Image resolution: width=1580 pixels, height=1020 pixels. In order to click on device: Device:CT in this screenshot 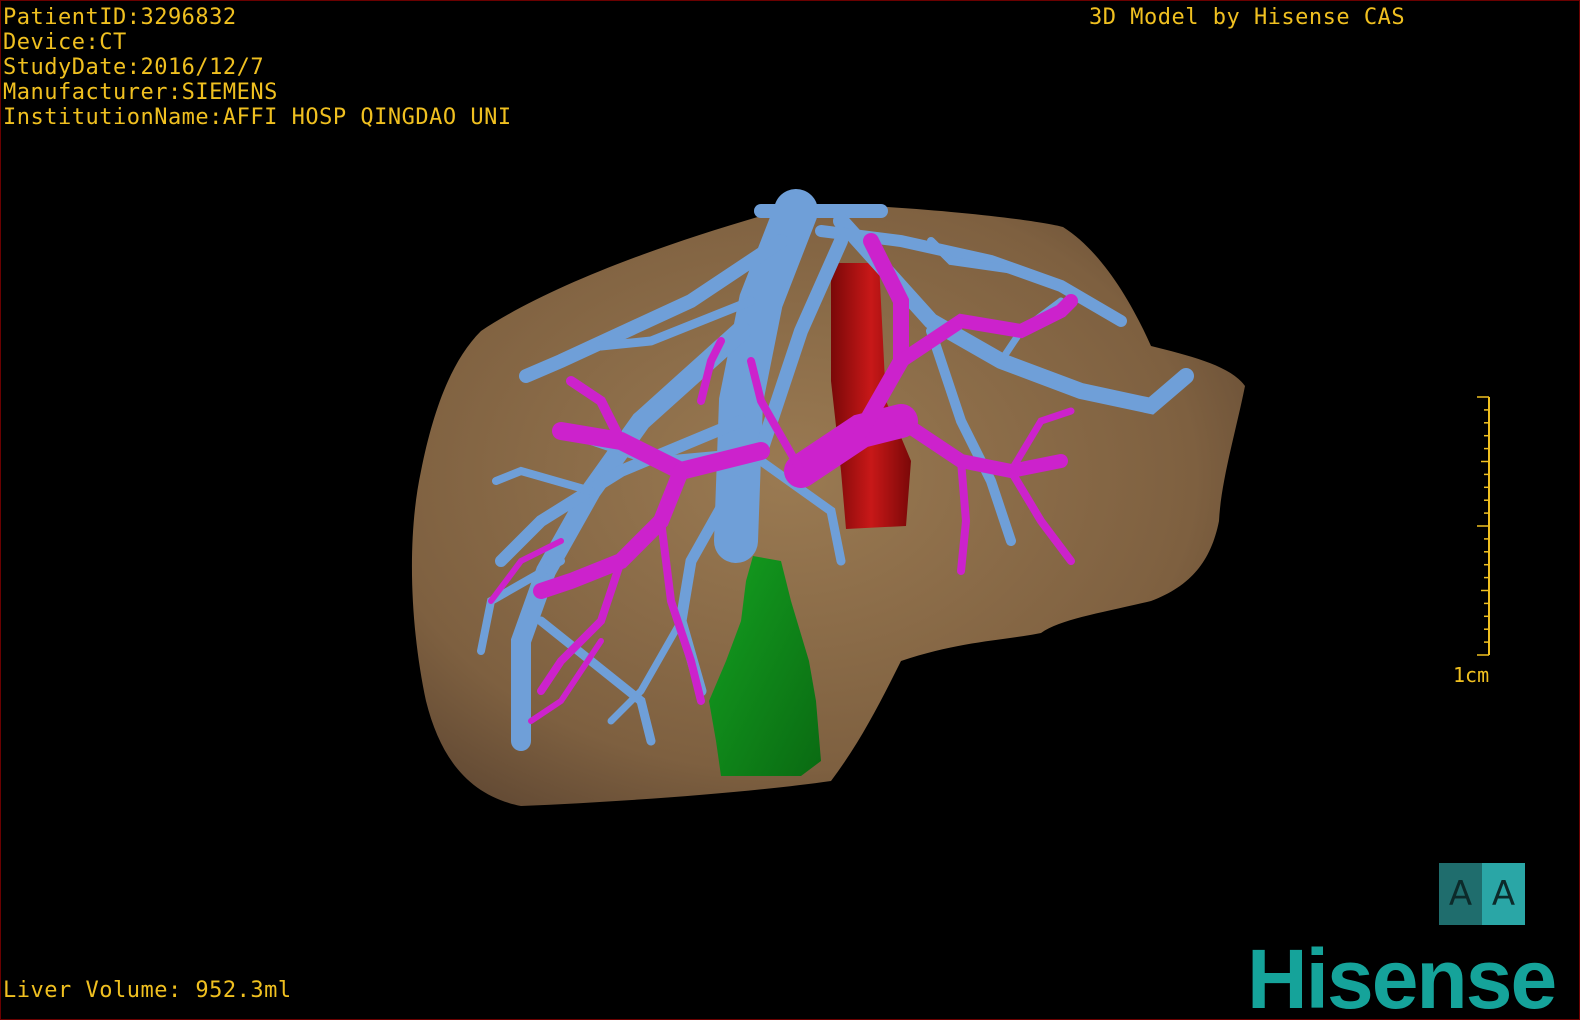, I will do `click(65, 42)`.